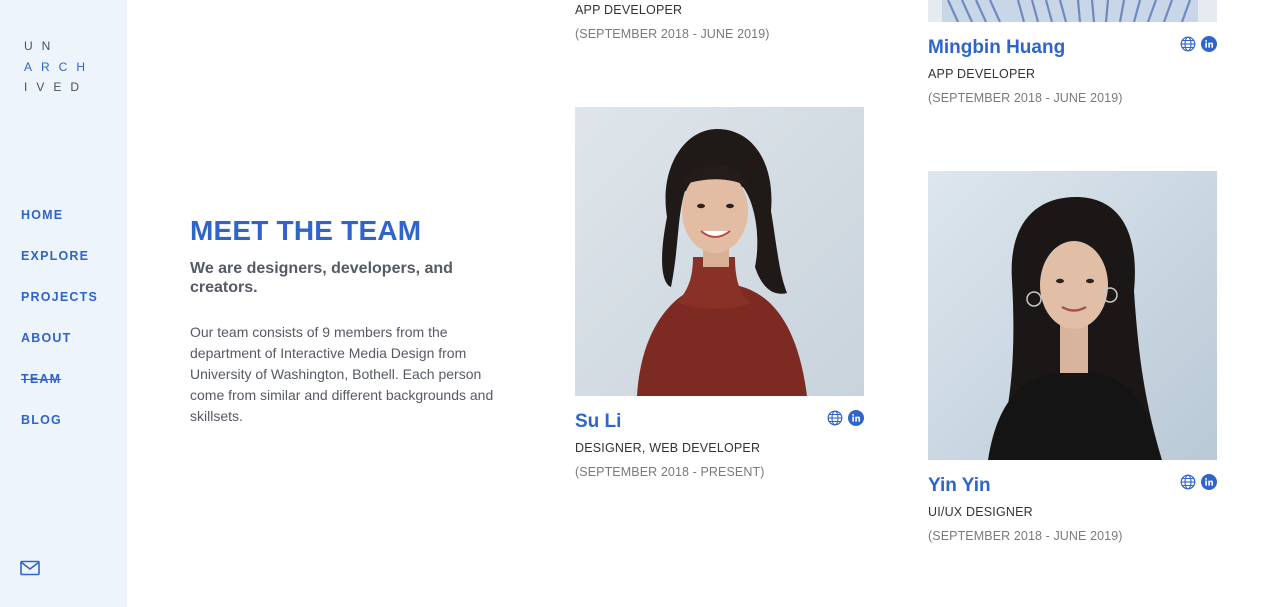 This screenshot has height=607, width=1264. What do you see at coordinates (670, 472) in the screenshot?
I see `member-dates: (SEPTEMBER 2018 - PRESENT)` at bounding box center [670, 472].